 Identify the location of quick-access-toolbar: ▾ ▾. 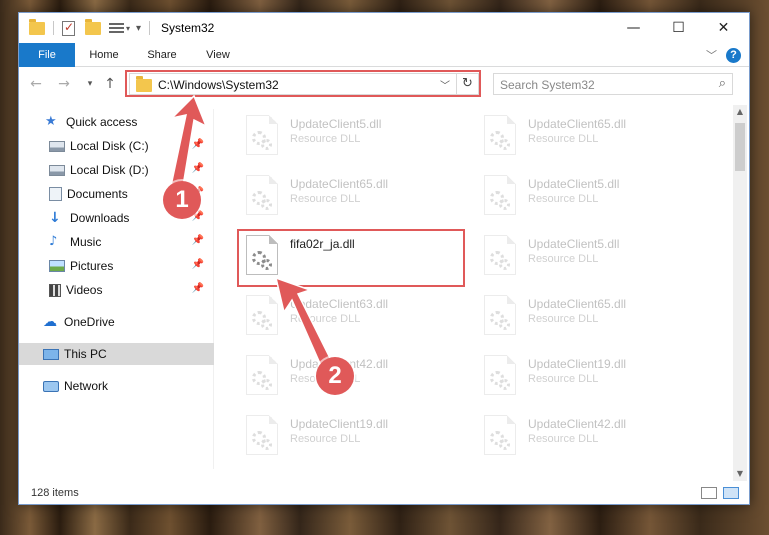
(90, 27).